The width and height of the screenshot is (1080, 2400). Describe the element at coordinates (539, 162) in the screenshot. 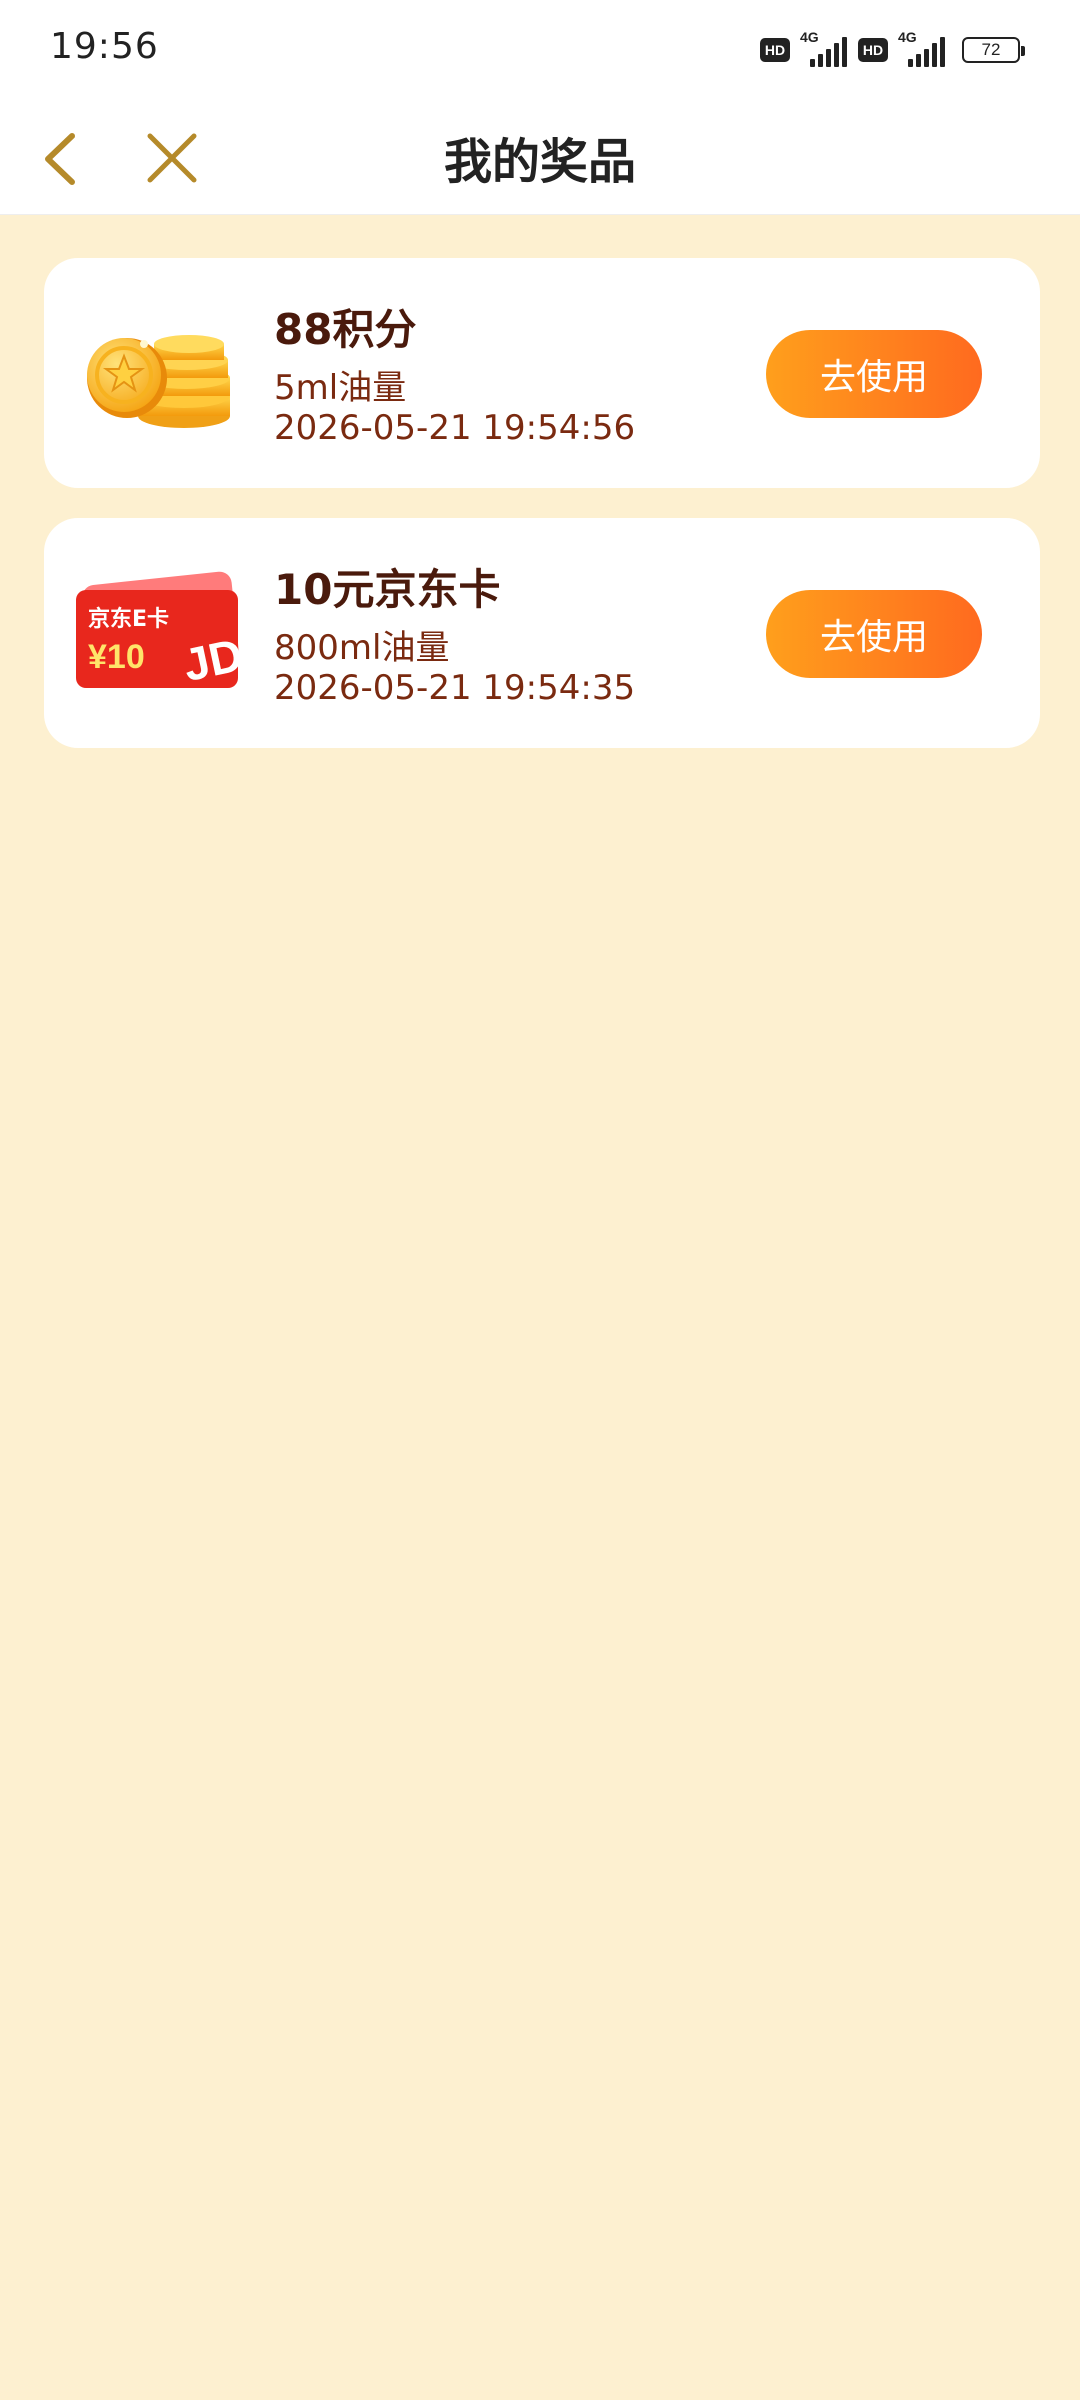

I see `page-title: 我的奖品` at that location.